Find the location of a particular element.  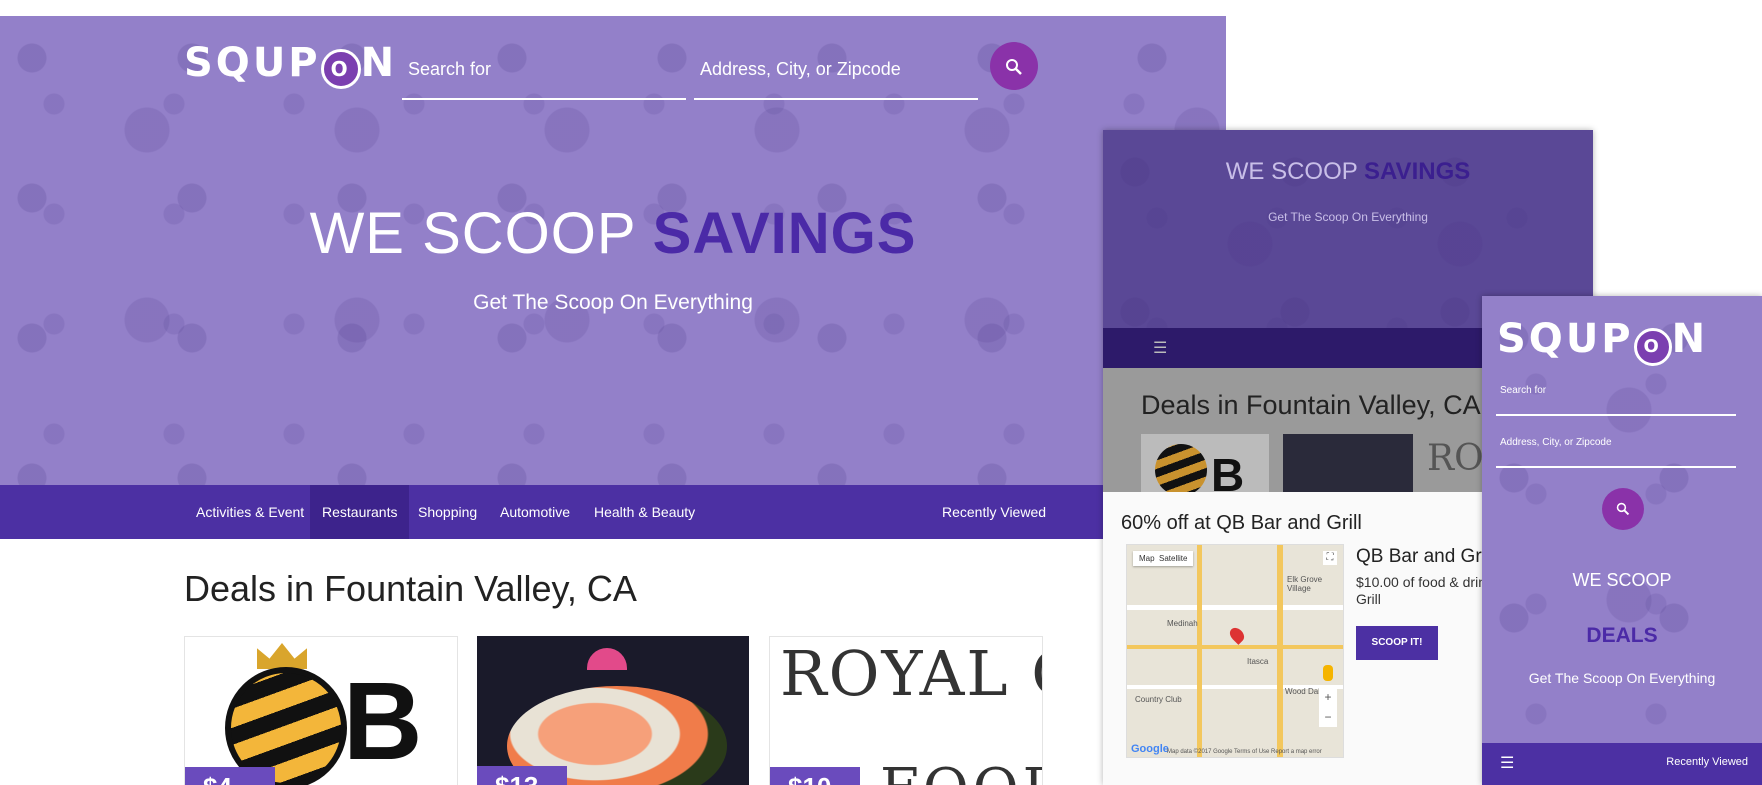

tablet-headline: WE SCOOP SAVINGS is located at coordinates (1348, 172).